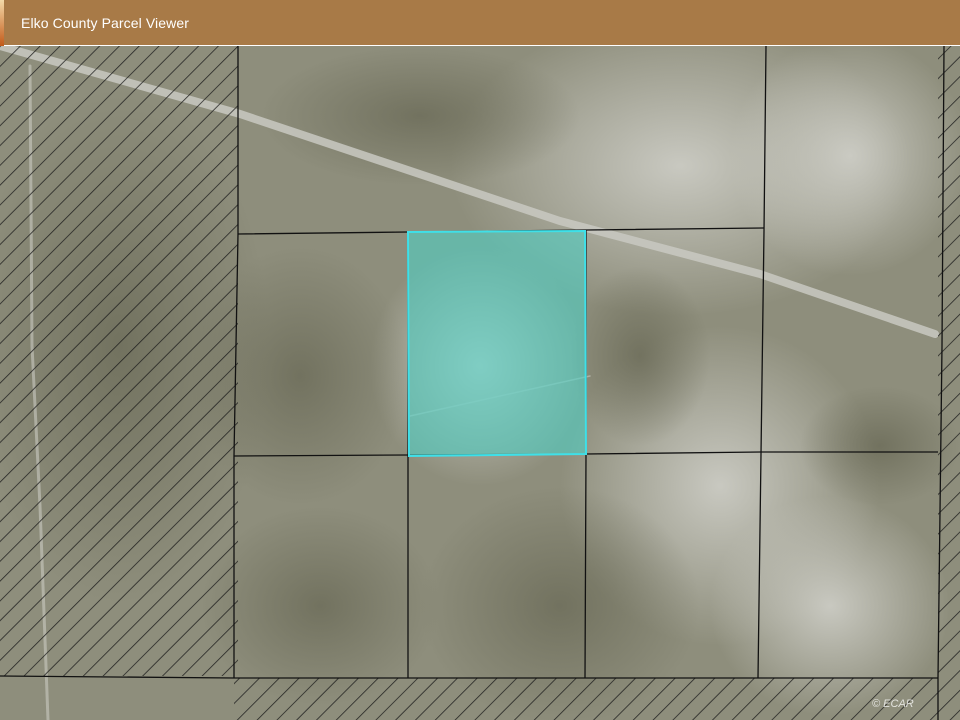 The image size is (960, 720). What do you see at coordinates (105, 22) in the screenshot?
I see `app-title: Elko County Parcel Viewer` at bounding box center [105, 22].